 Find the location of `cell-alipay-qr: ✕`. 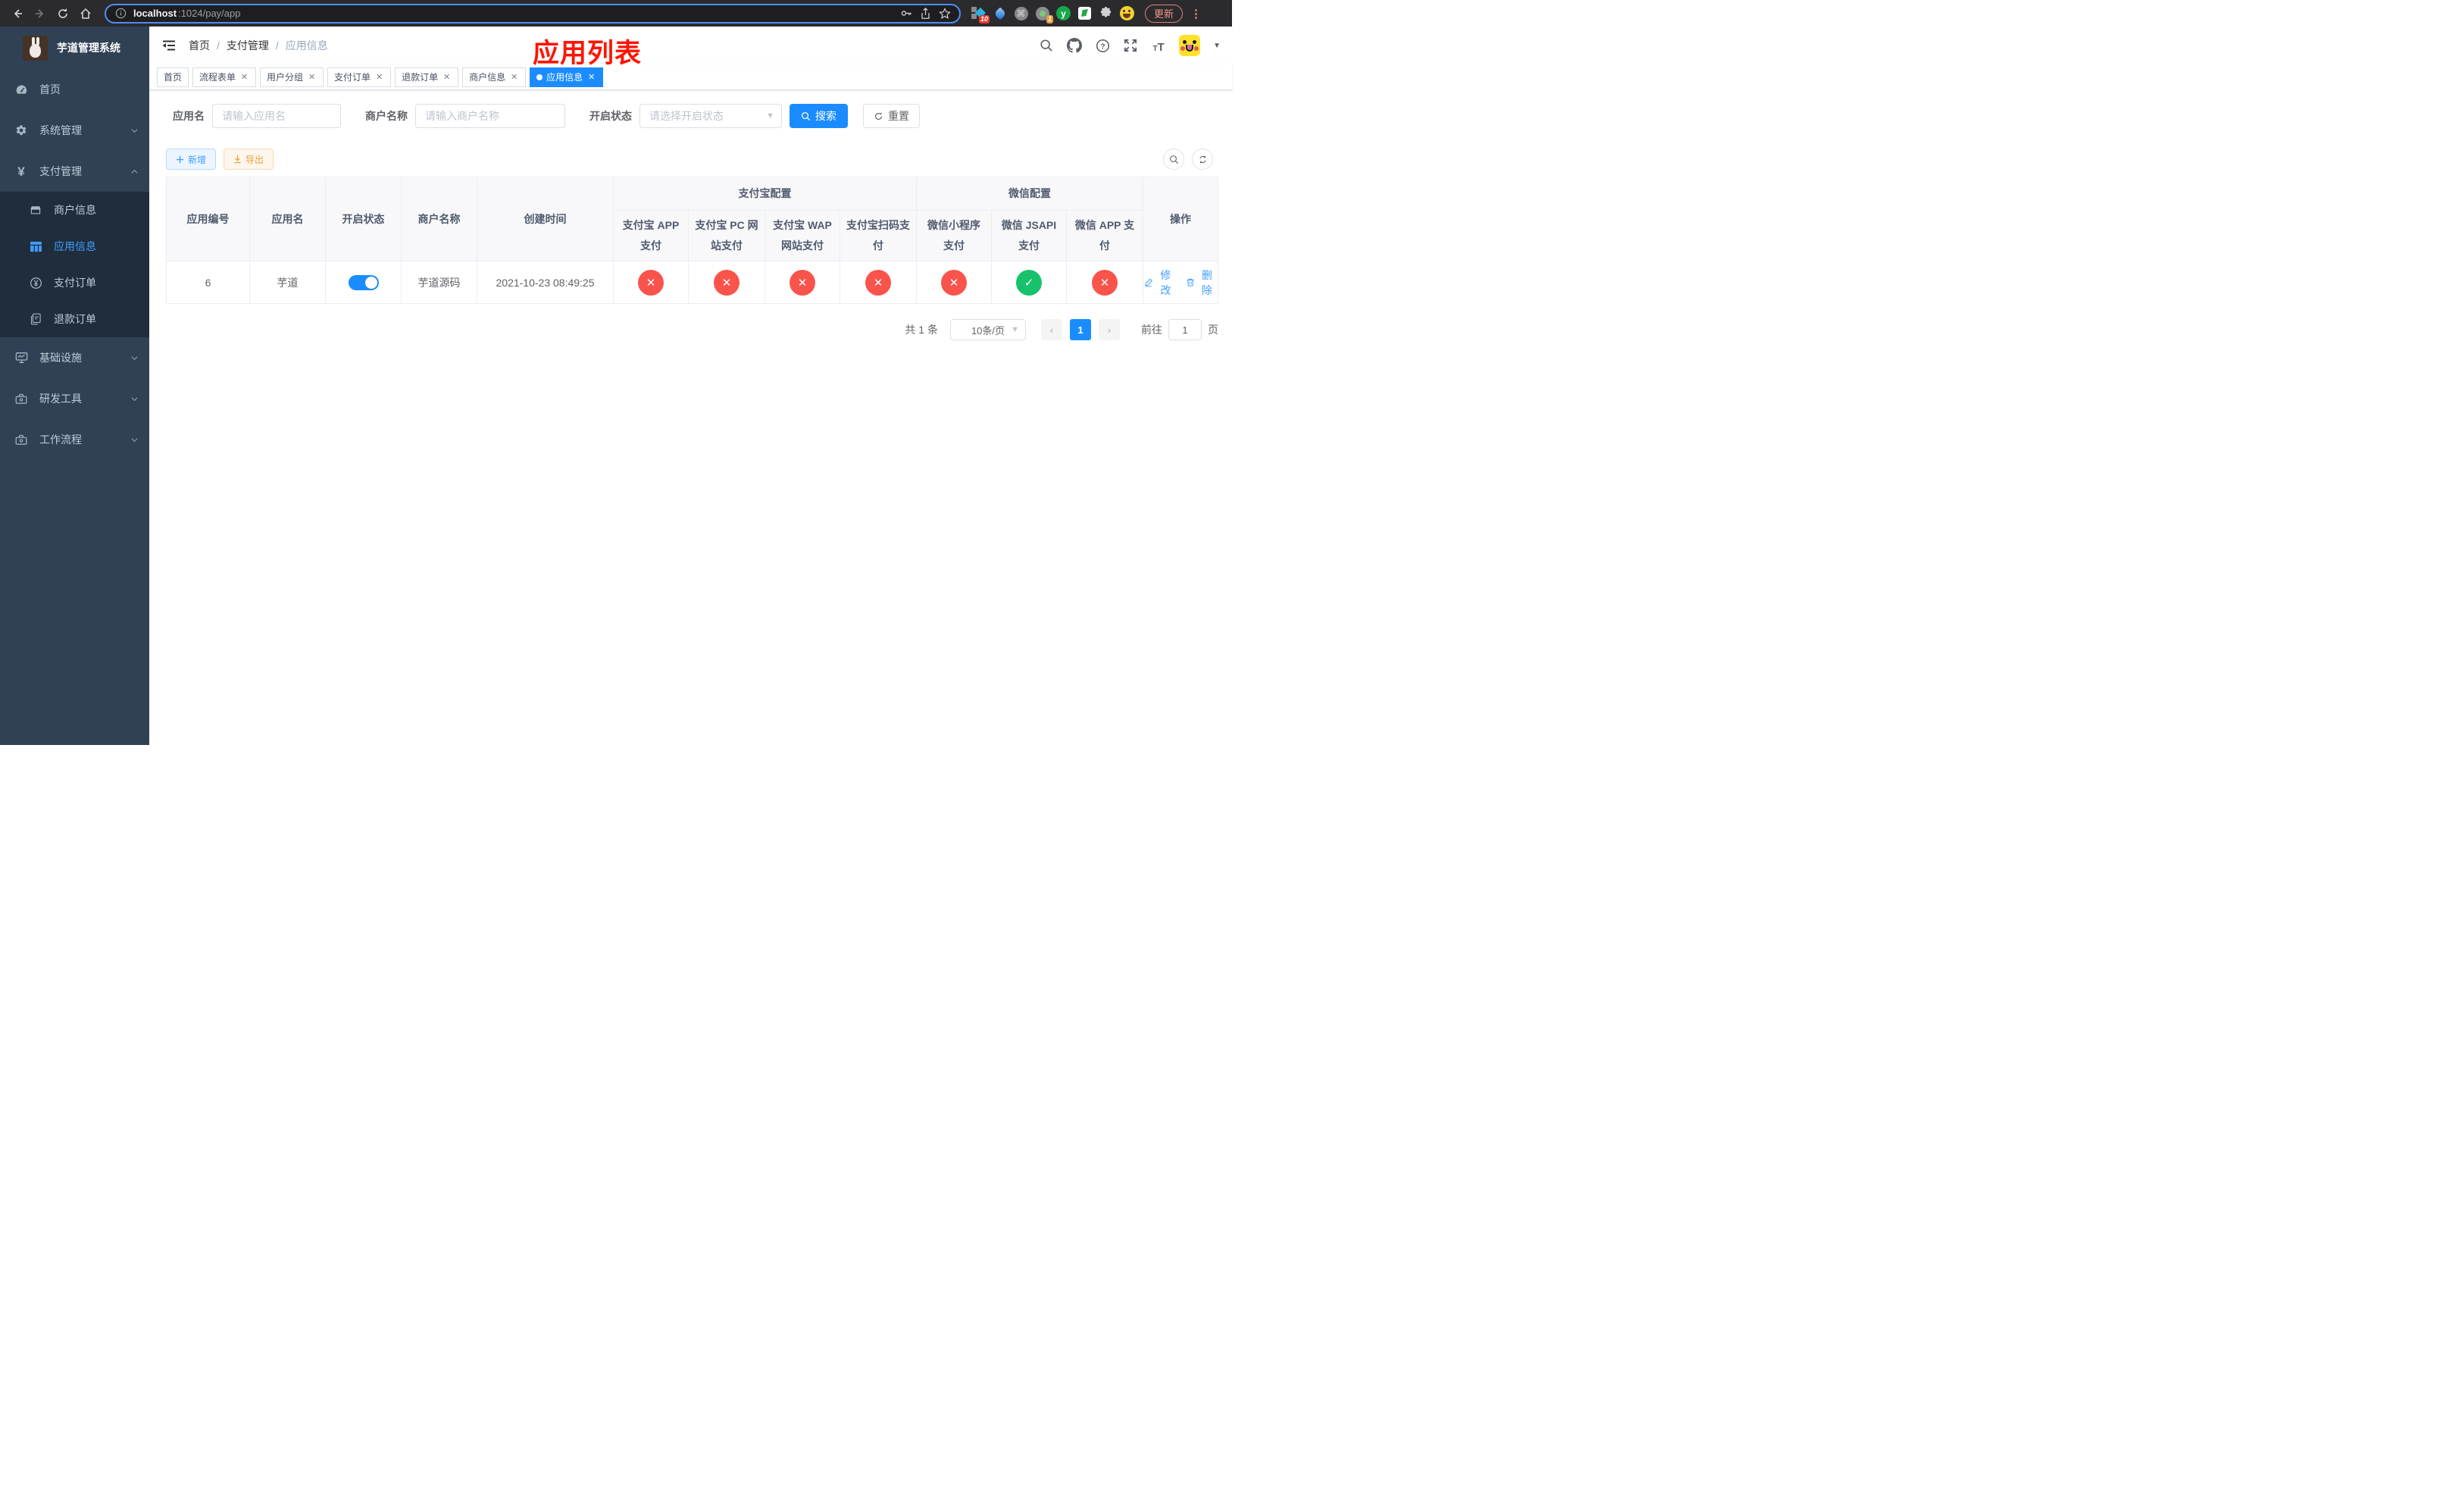

cell-alipay-qr: ✕ is located at coordinates (878, 283).